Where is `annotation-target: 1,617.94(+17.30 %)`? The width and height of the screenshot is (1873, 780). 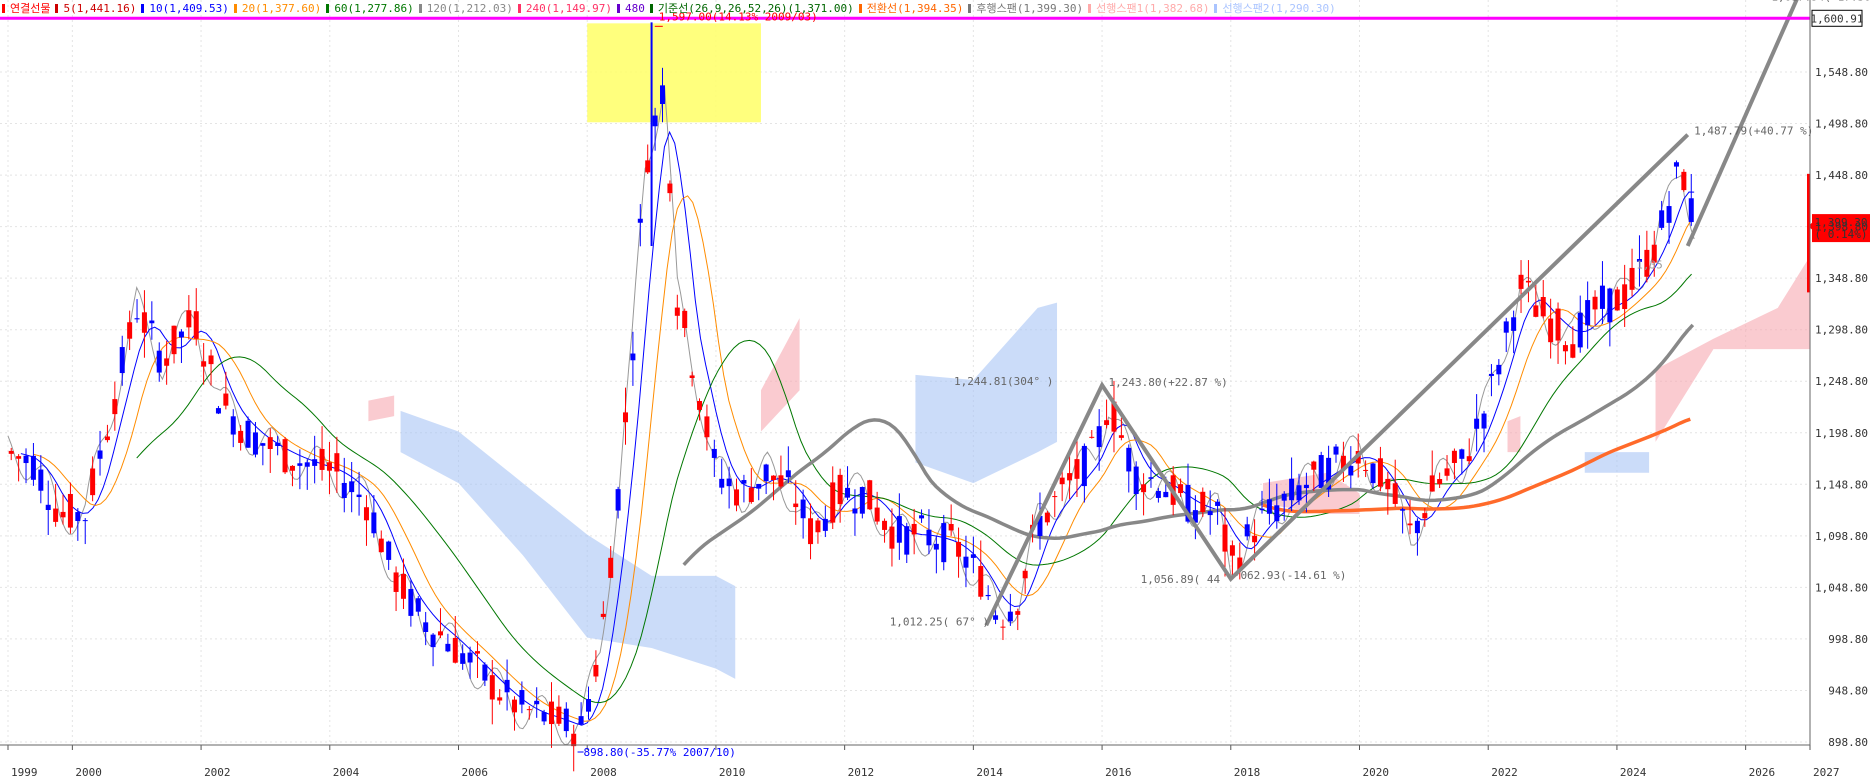
annotation-target: 1,617.94(+17.30 %) is located at coordinates (1822, 2).